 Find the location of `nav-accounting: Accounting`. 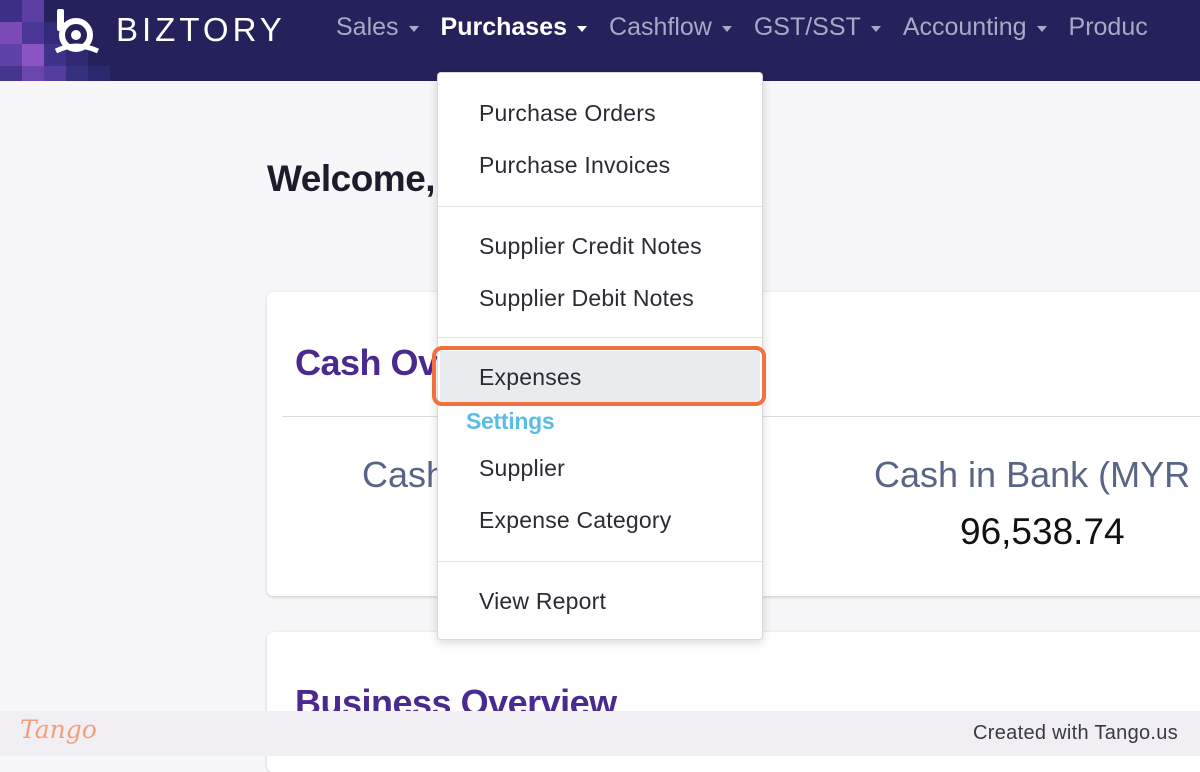

nav-accounting: Accounting is located at coordinates (975, 27).